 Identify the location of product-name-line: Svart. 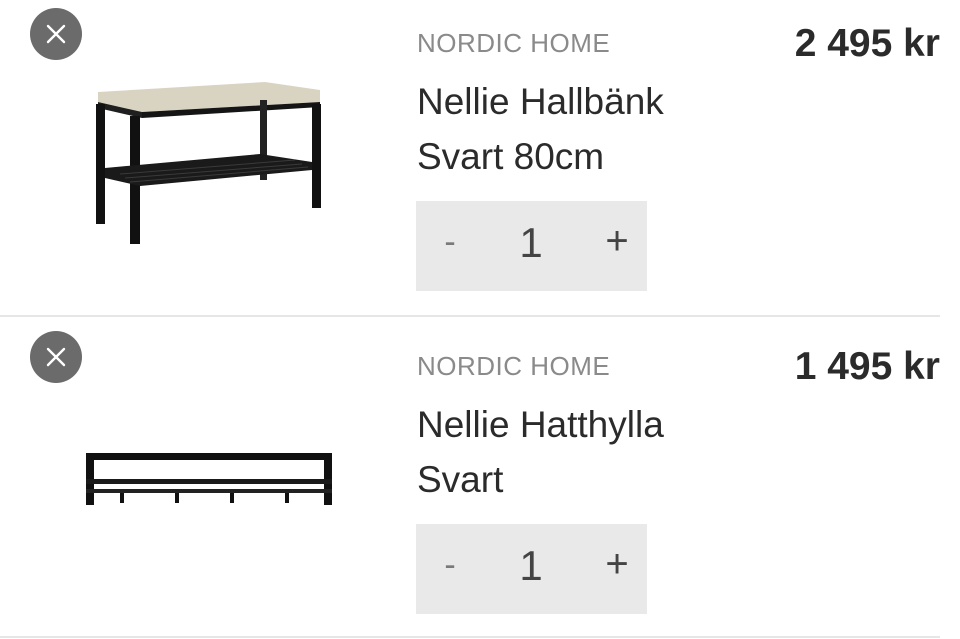
(460, 479).